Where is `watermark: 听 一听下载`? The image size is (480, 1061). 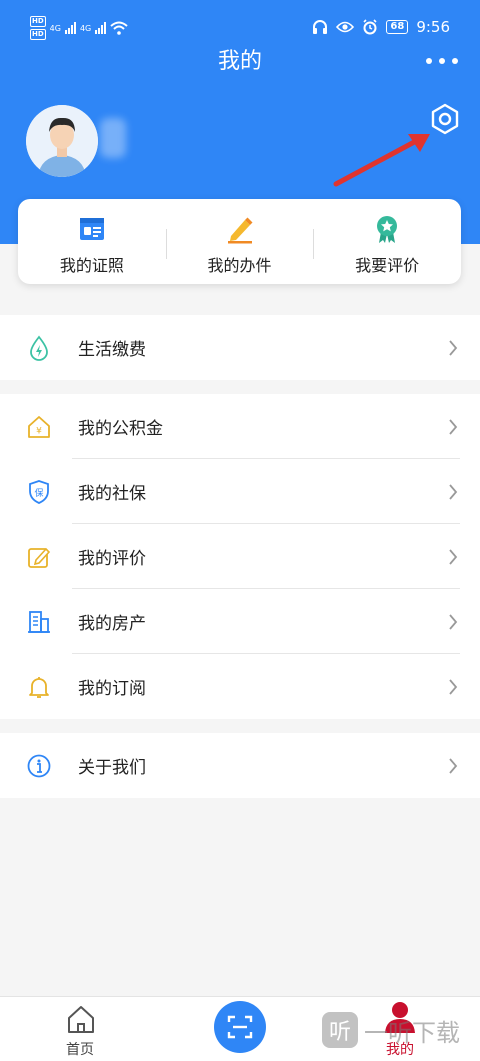 watermark: 听 一听下载 is located at coordinates (391, 1030).